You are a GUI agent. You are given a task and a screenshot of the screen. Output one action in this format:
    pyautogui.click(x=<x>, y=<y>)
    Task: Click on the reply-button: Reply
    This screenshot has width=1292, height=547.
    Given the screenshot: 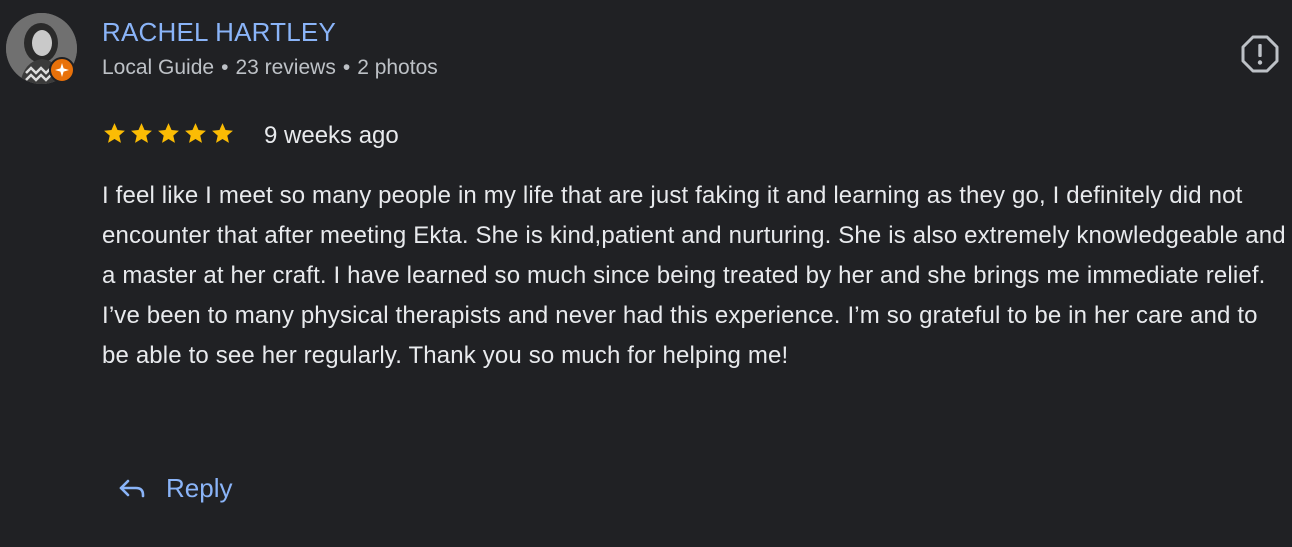 What is the action you would take?
    pyautogui.click(x=174, y=488)
    